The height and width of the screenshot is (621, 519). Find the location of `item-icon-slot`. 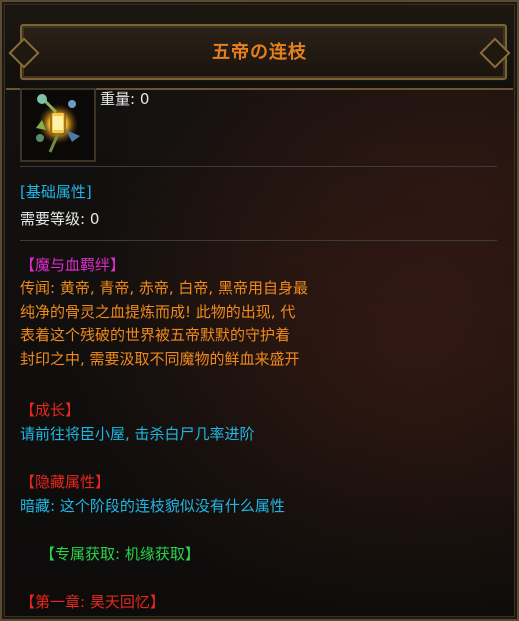

item-icon-slot is located at coordinates (58, 125).